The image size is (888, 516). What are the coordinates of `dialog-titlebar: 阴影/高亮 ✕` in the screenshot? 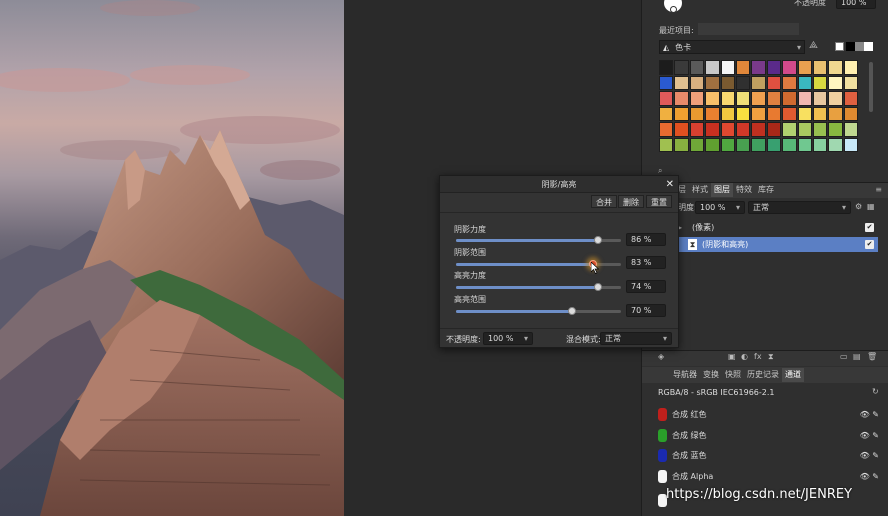 It's located at (559, 184).